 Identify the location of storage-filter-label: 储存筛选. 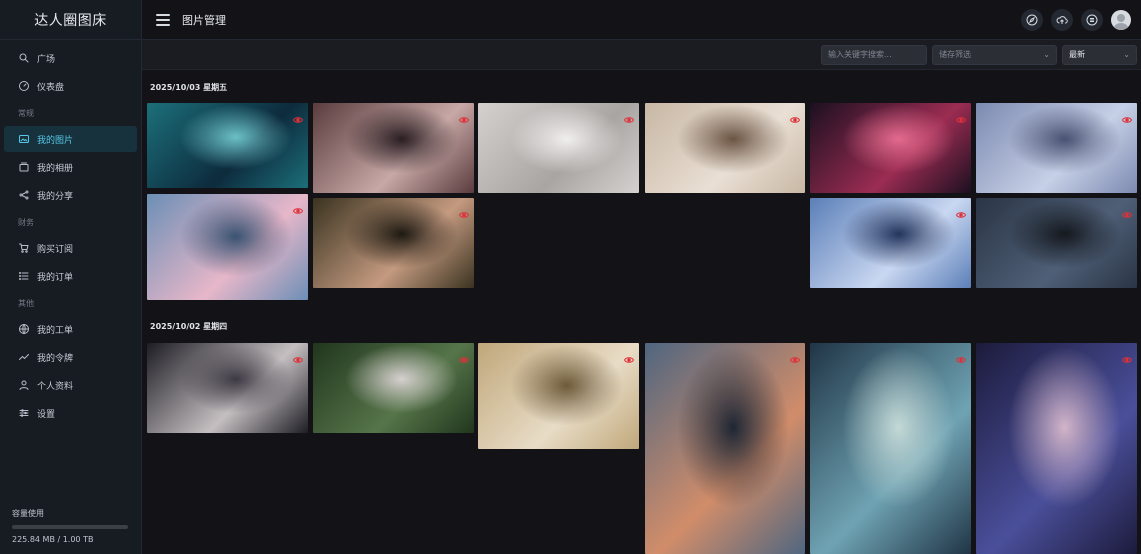
(955, 54).